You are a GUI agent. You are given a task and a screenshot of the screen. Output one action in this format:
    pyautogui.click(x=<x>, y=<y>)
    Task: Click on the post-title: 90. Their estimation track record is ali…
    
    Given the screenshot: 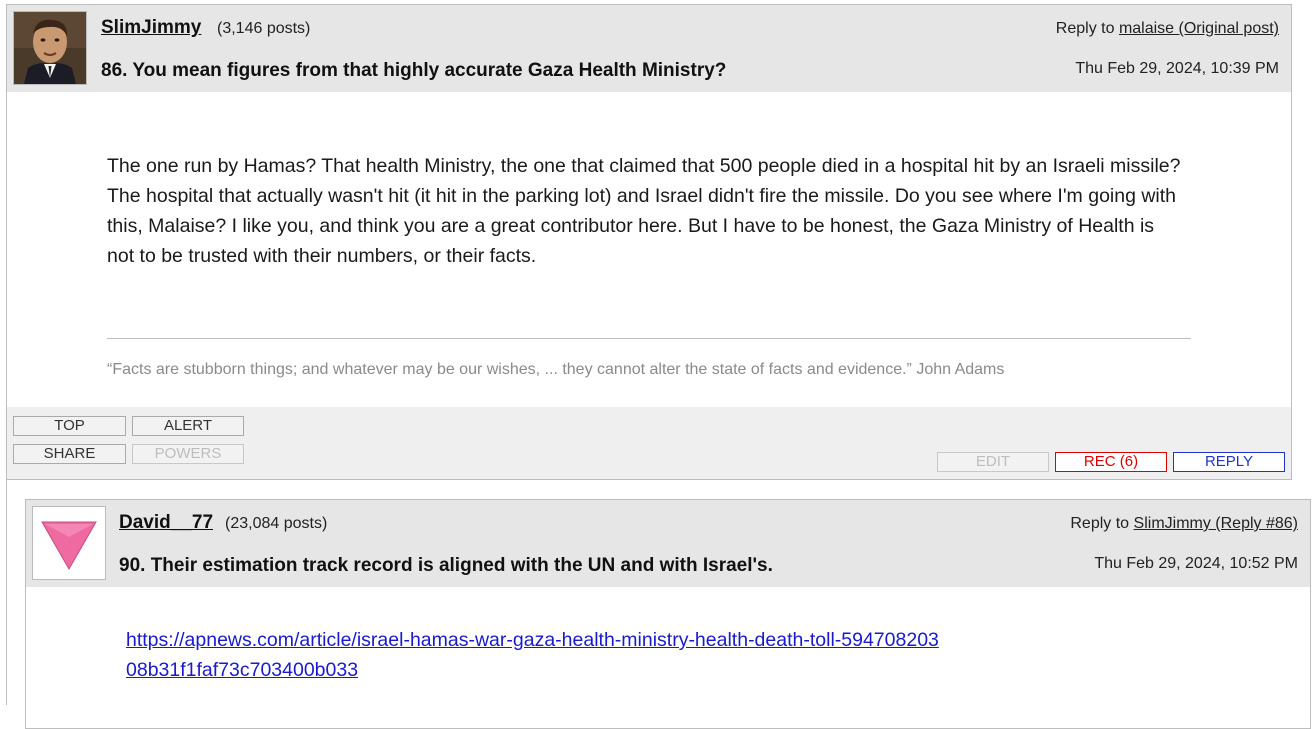 What is the action you would take?
    pyautogui.click(x=446, y=565)
    